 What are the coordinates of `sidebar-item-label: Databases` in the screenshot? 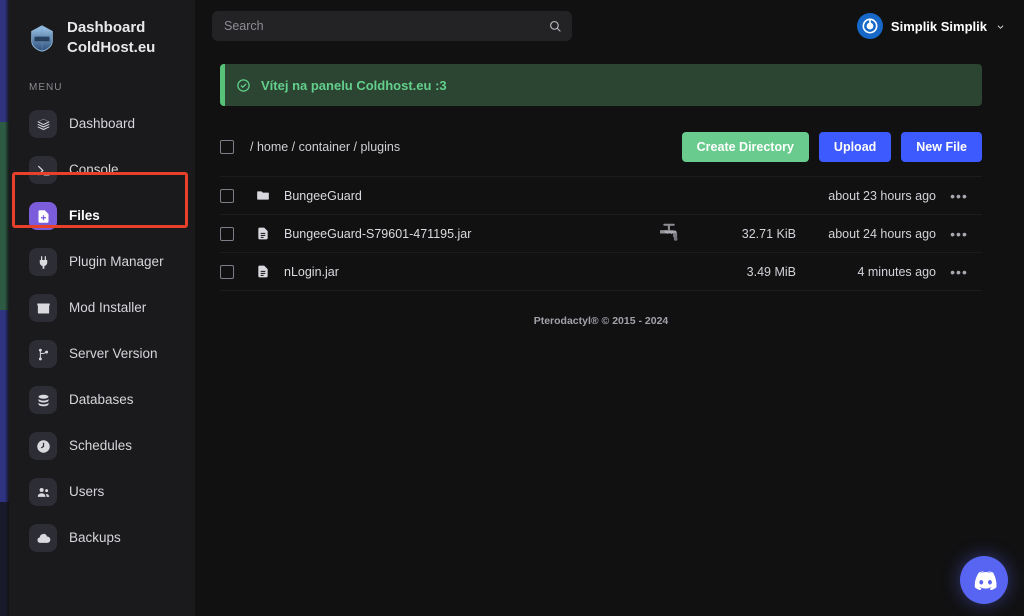 It's located at (101, 399).